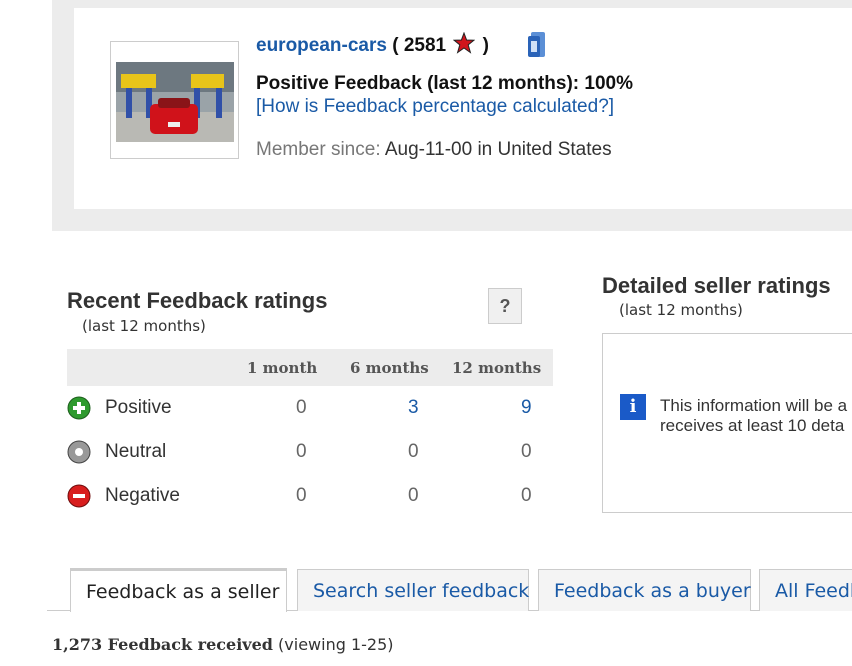  I want to click on detailed-ratings-subtitle: (last 12 months), so click(681, 310).